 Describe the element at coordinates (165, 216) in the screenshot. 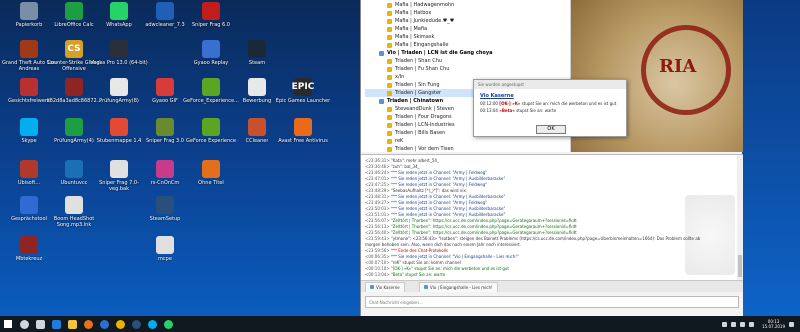

I see `desktop-icon: SteamSetup` at that location.